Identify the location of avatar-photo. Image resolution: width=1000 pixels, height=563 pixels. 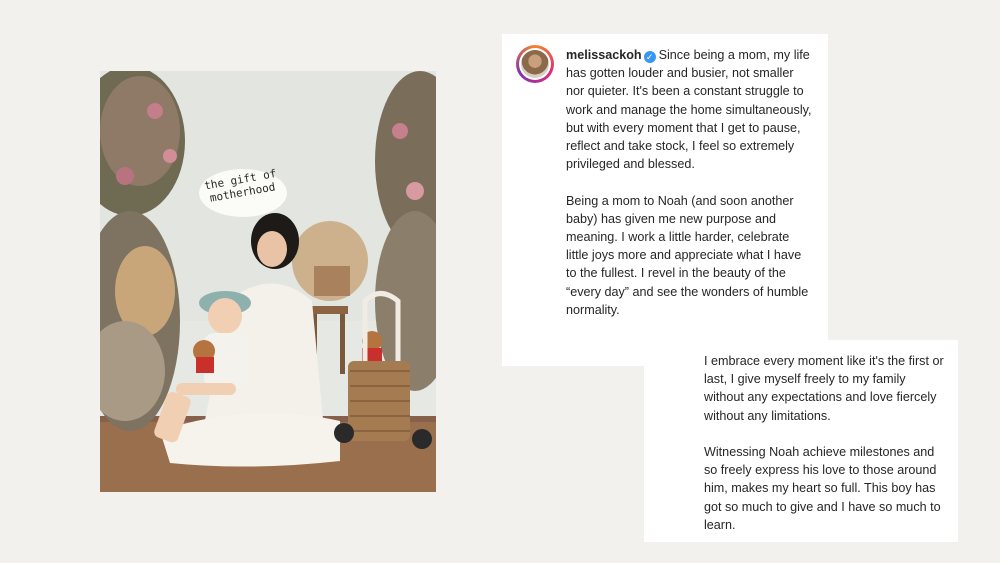
(535, 64).